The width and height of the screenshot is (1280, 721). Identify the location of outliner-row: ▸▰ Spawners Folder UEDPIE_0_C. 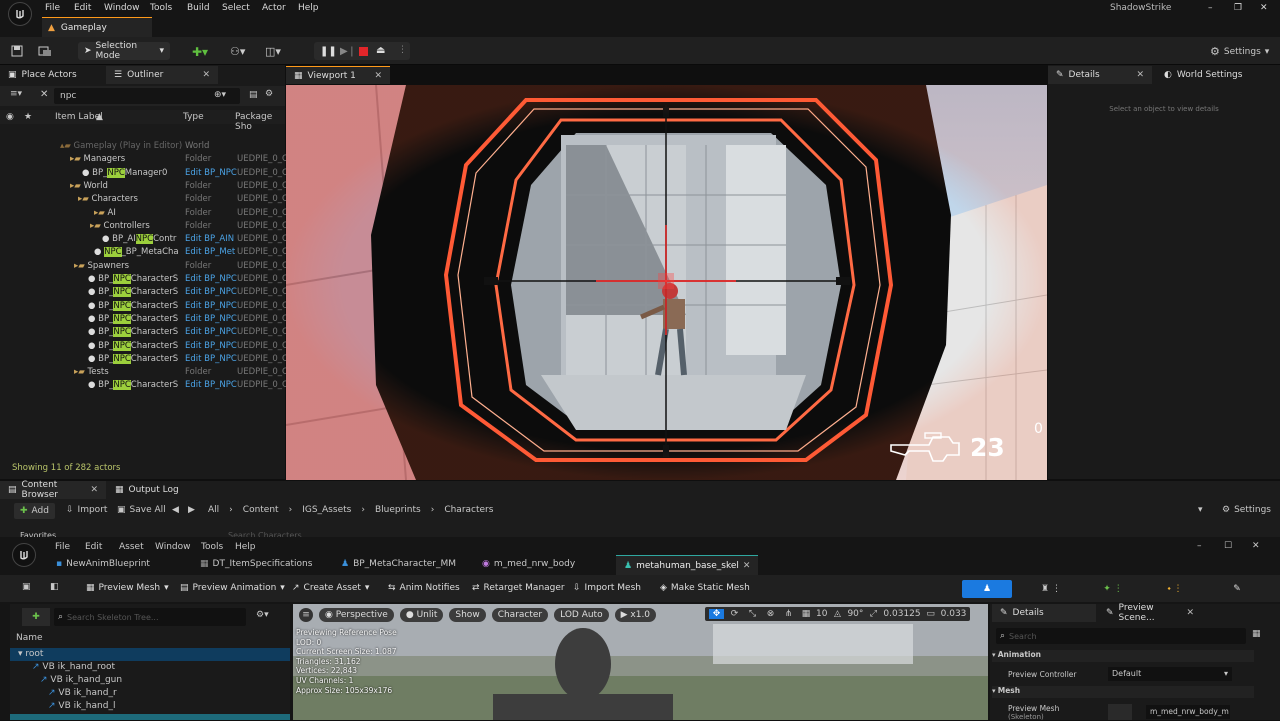
(144, 266).